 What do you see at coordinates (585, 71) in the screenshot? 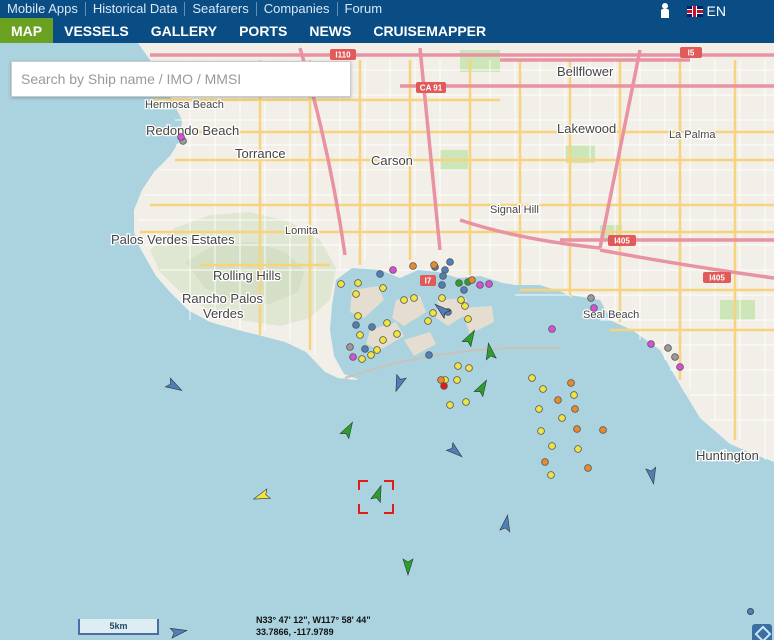
I see `label-bellflower: Bellflower` at bounding box center [585, 71].